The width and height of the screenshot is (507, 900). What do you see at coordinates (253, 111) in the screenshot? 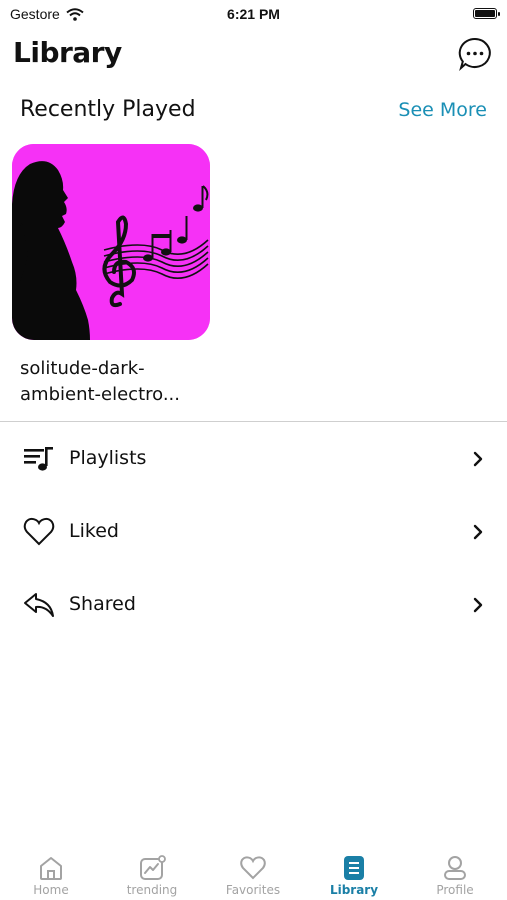
I see `recently-played-header: Recently Played See More` at bounding box center [253, 111].